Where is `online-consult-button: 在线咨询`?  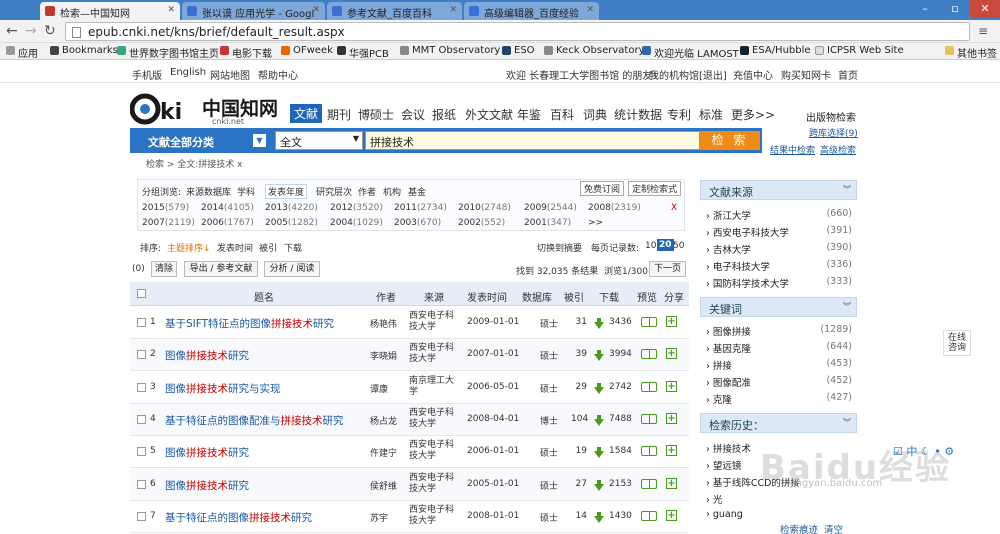
online-consult-button: 在线咨询 is located at coordinates (957, 343).